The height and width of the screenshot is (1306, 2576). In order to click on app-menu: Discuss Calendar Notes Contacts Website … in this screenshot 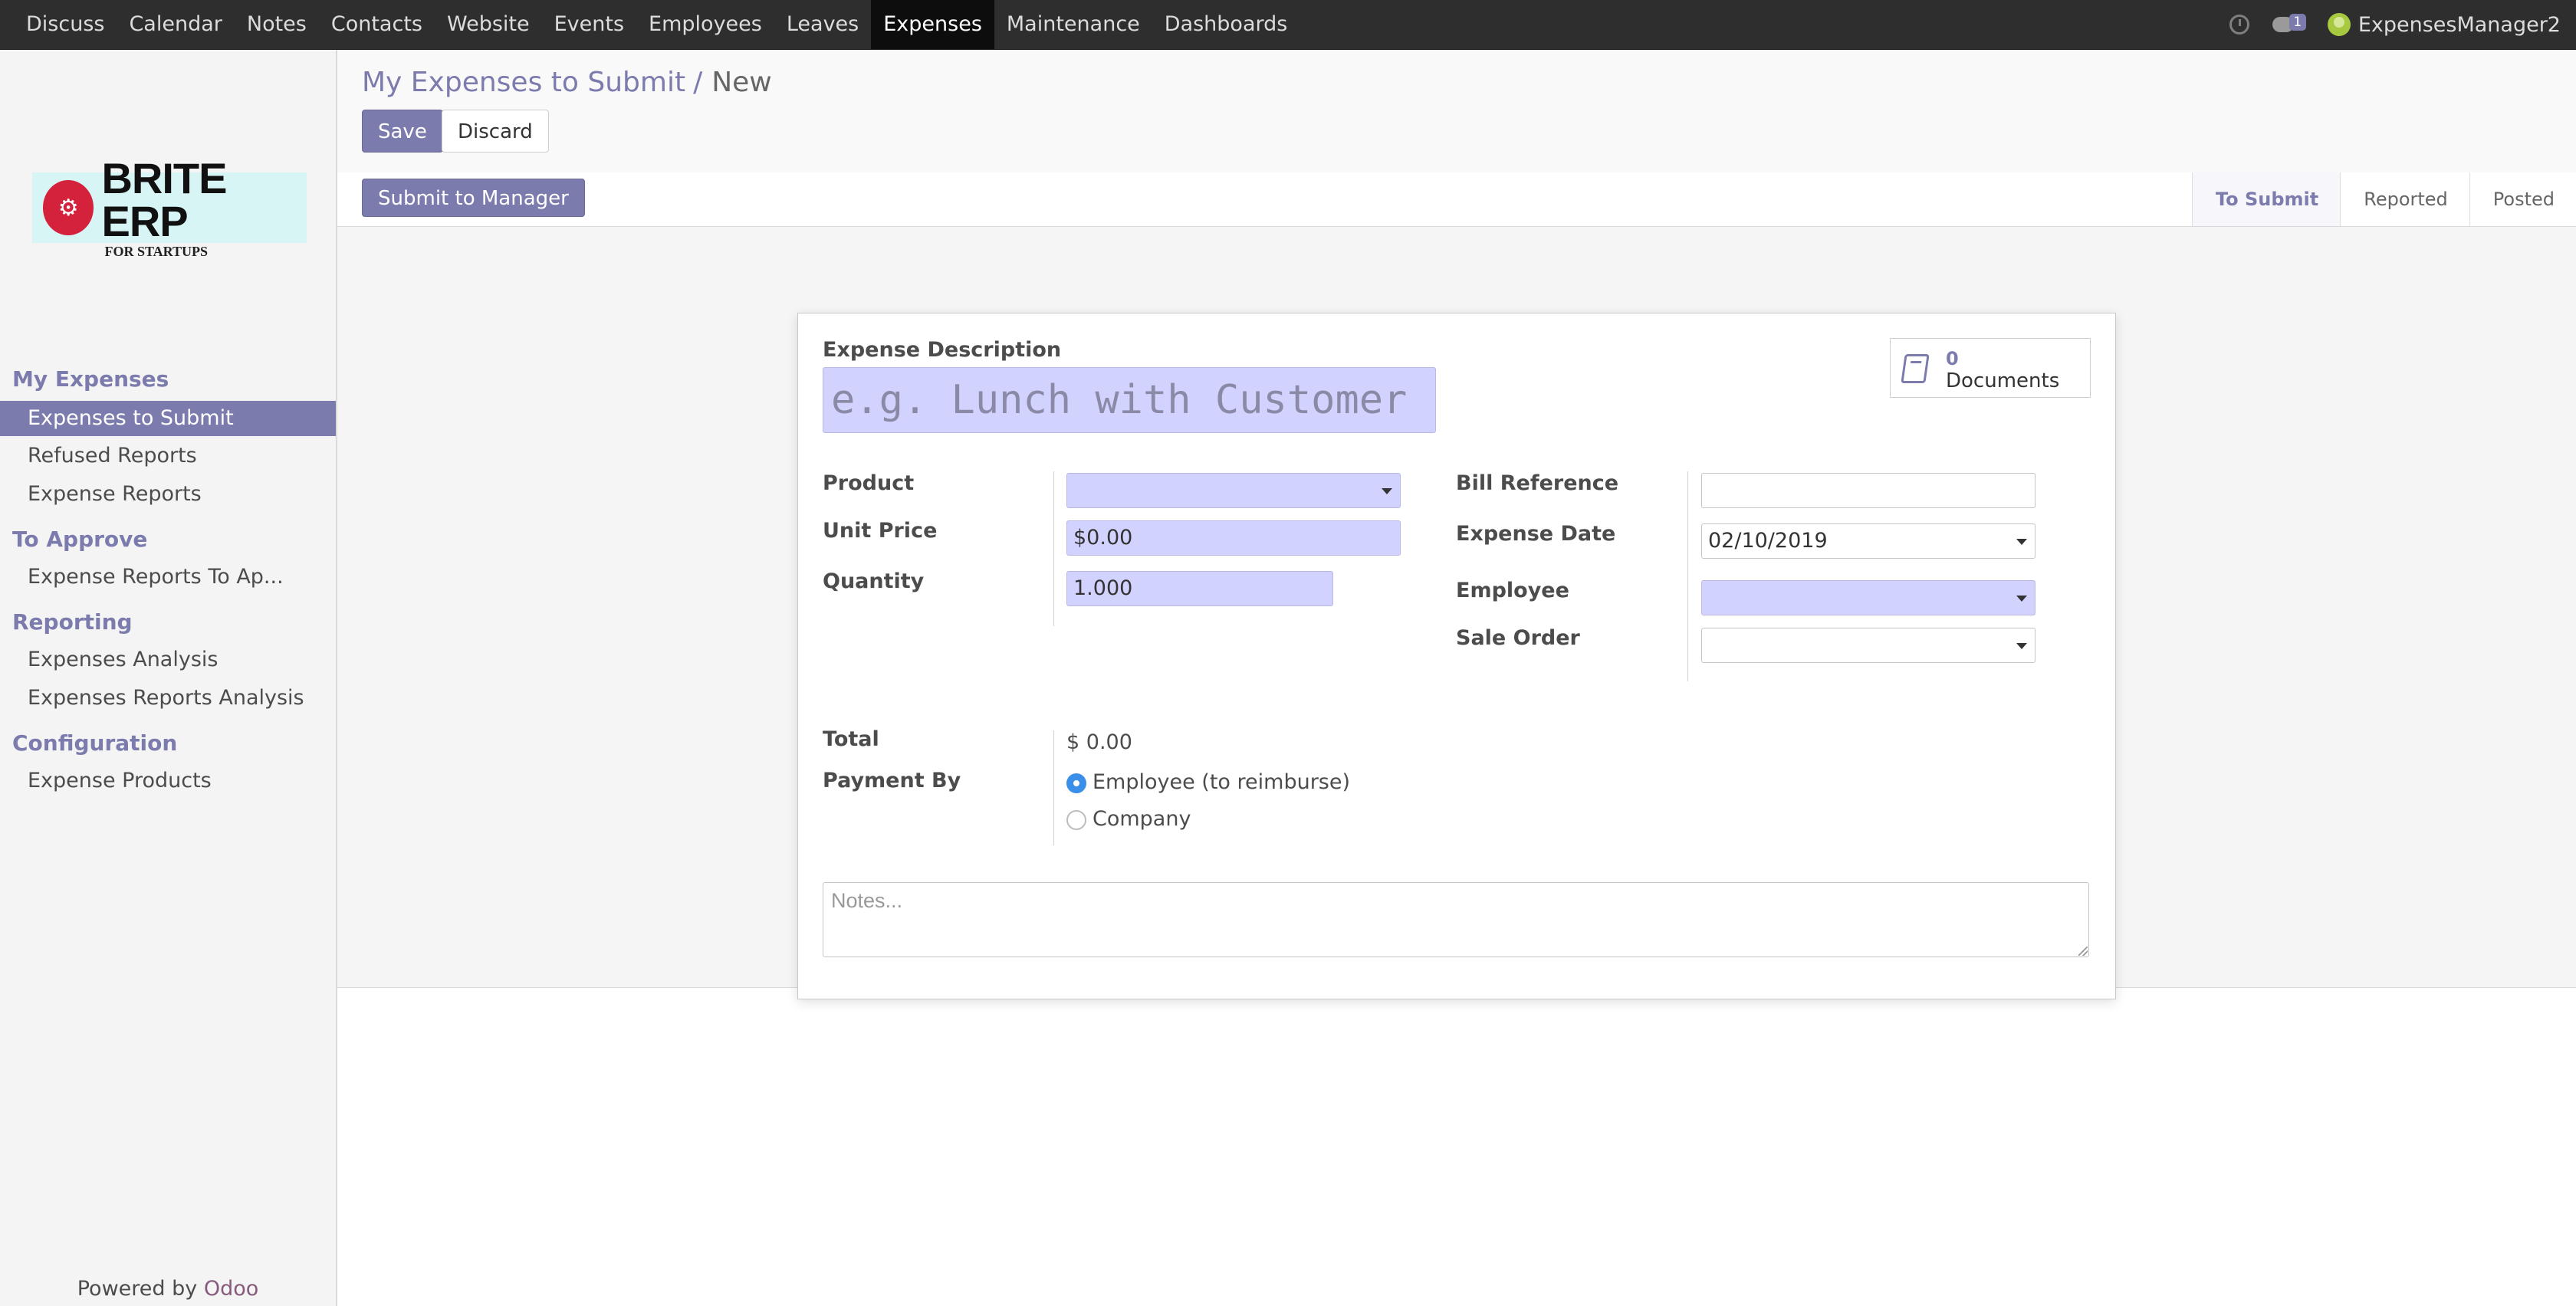, I will do `click(657, 25)`.